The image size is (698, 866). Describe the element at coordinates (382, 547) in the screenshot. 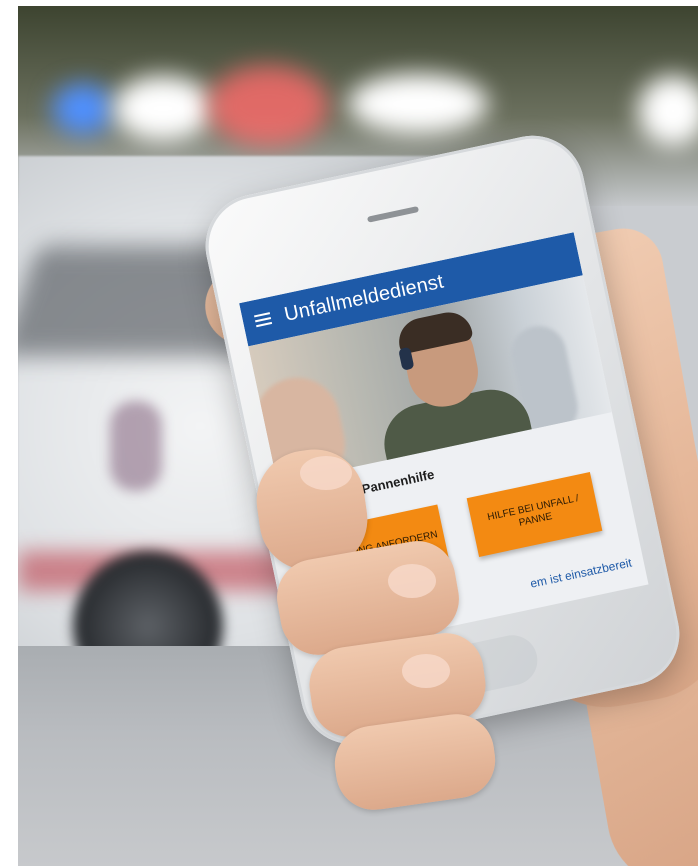

I see `request-rescue-button: RETTUNG ANFORDERN` at that location.